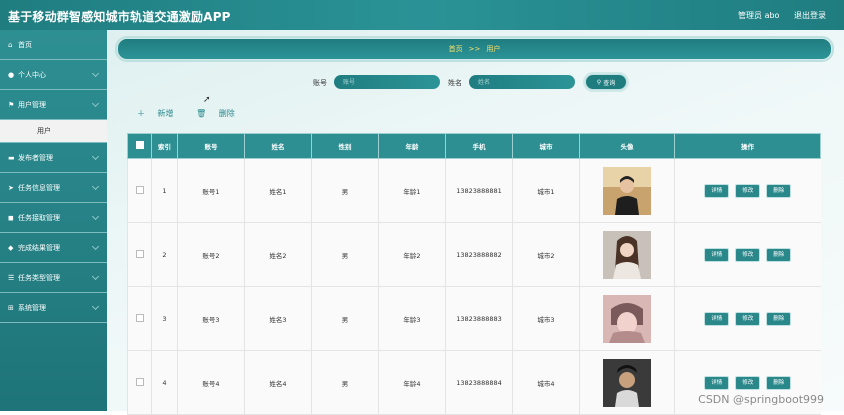 The width and height of the screenshot is (844, 415). I want to click on plus-icon: ＋, so click(142, 113).